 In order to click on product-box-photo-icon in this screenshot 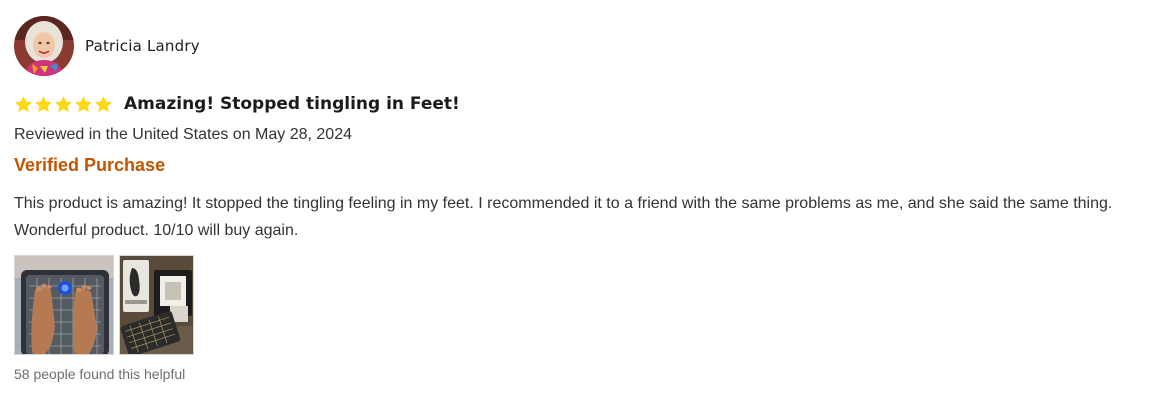, I will do `click(156, 305)`.